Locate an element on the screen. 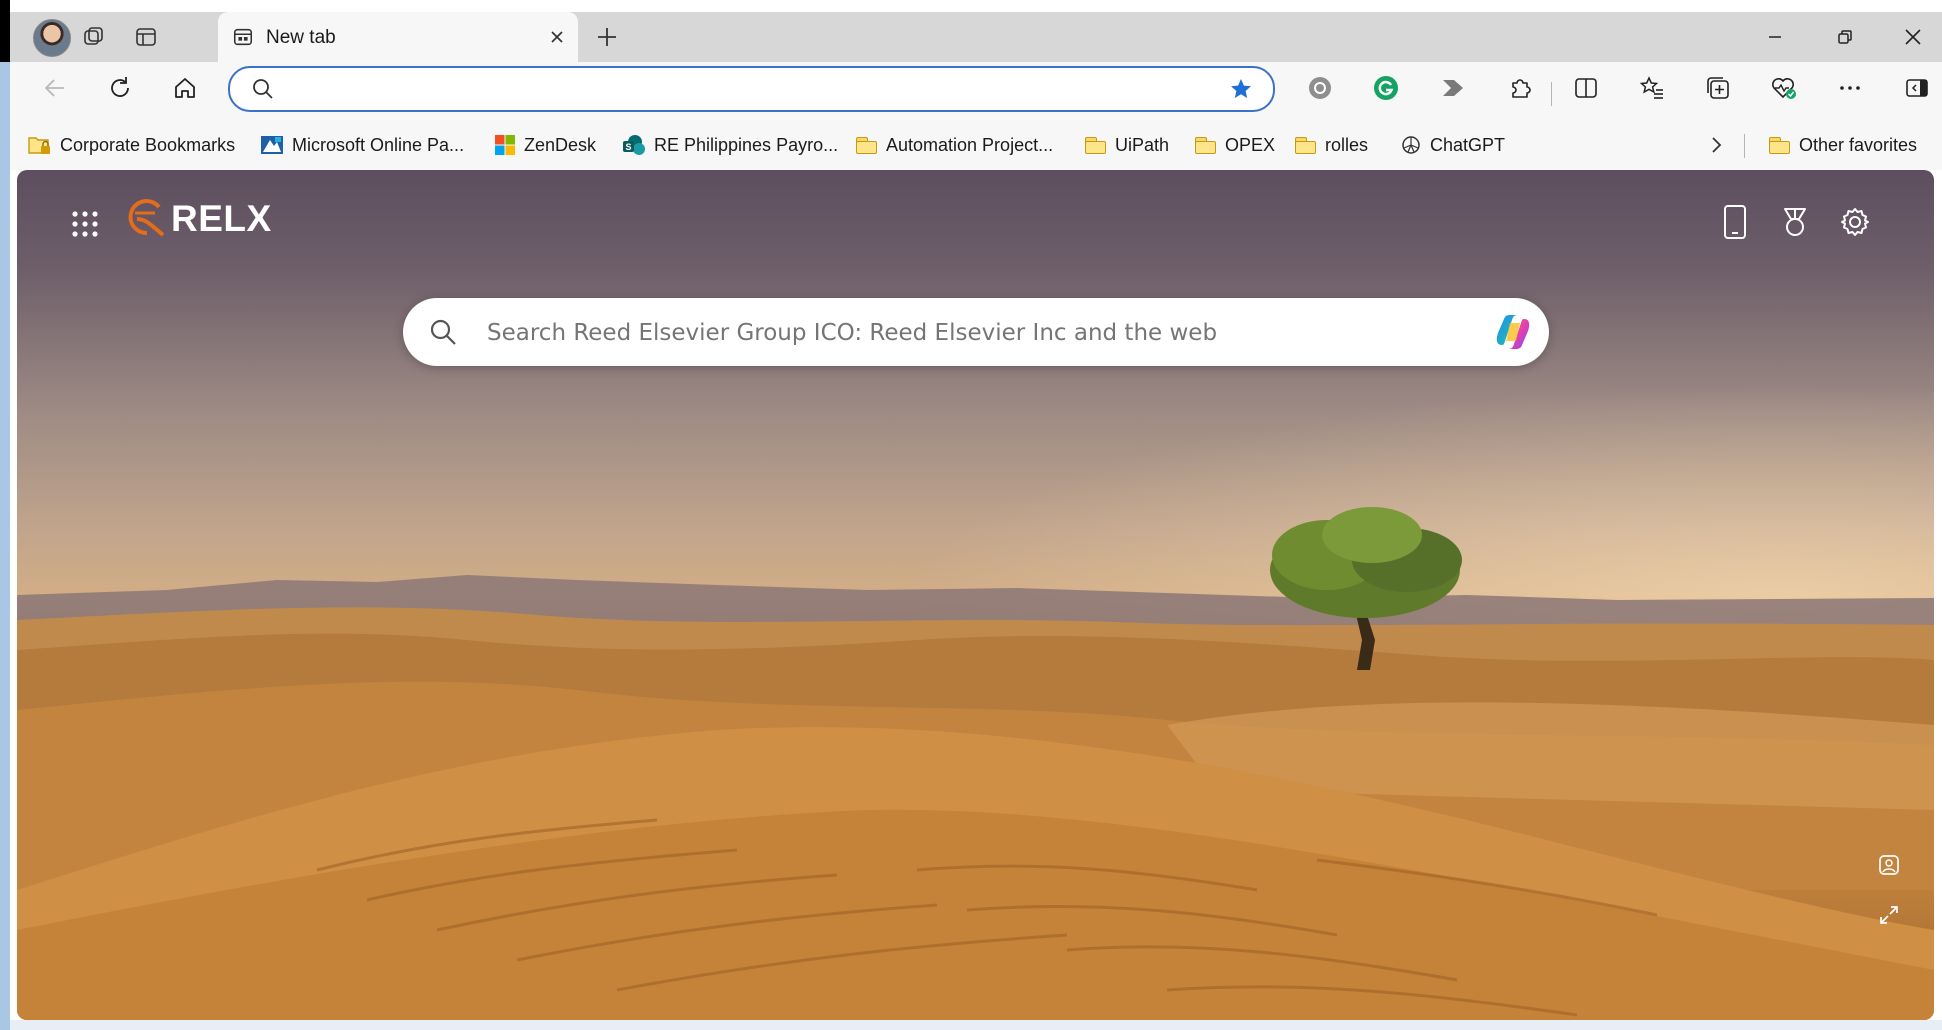  puzzle-icon is located at coordinates (1521, 88).